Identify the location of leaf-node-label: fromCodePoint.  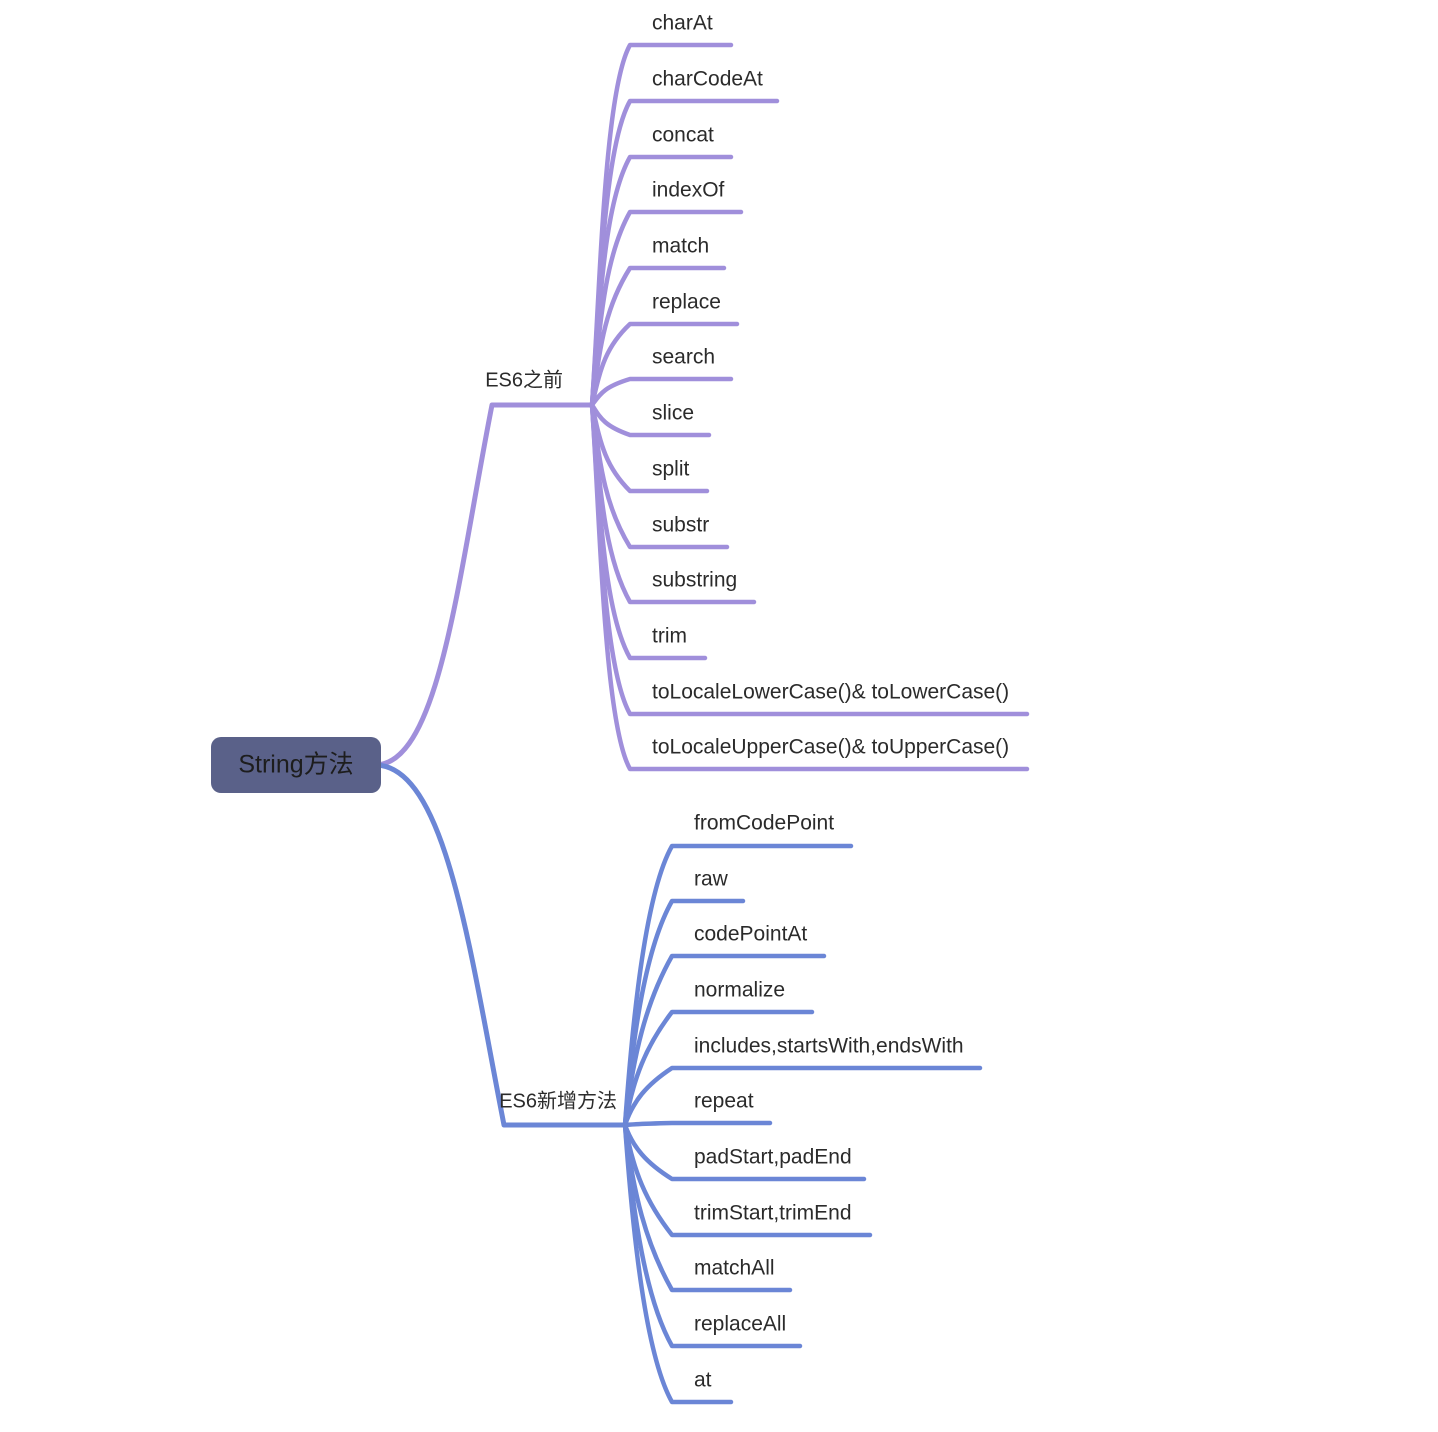
(764, 823).